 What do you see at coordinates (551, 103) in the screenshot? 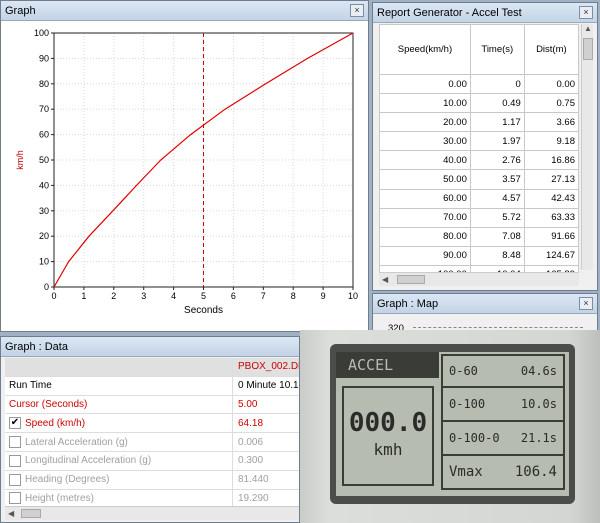
I see `report-cell-dist: 0.75` at bounding box center [551, 103].